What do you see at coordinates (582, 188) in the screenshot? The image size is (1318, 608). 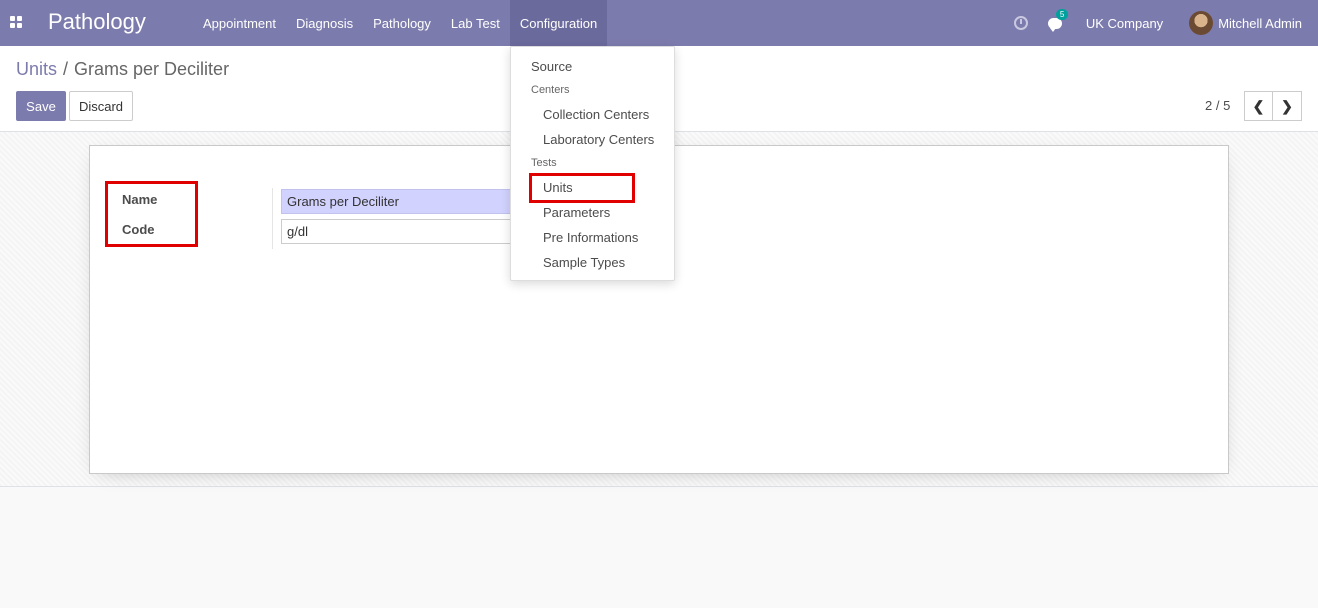 I see `highlight-units-box` at bounding box center [582, 188].